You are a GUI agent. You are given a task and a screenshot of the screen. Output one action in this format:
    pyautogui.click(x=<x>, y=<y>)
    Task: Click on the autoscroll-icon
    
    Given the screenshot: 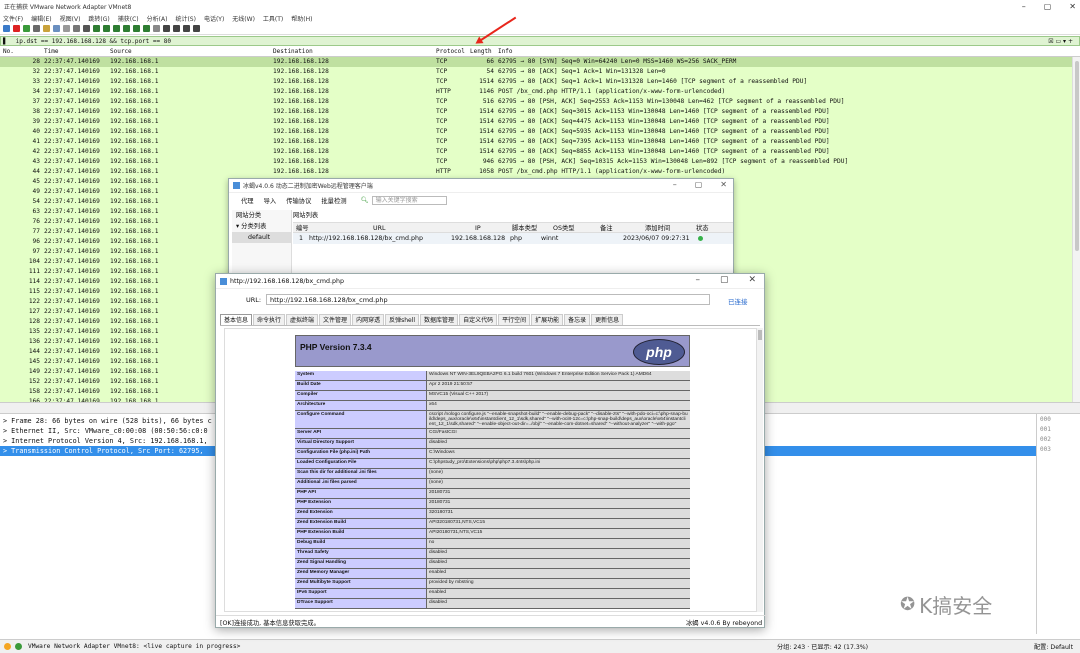 What is the action you would take?
    pyautogui.click(x=146, y=28)
    